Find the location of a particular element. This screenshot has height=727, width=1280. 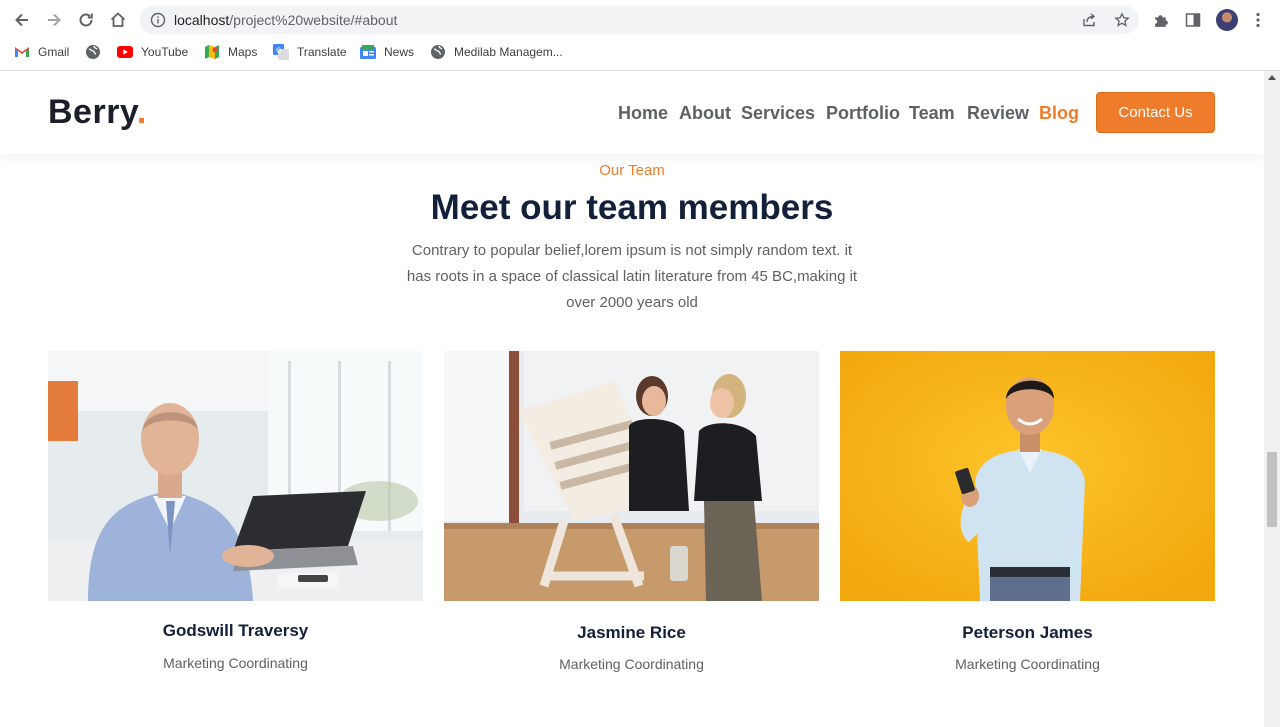

section-title: Meet our team members is located at coordinates (632, 207).